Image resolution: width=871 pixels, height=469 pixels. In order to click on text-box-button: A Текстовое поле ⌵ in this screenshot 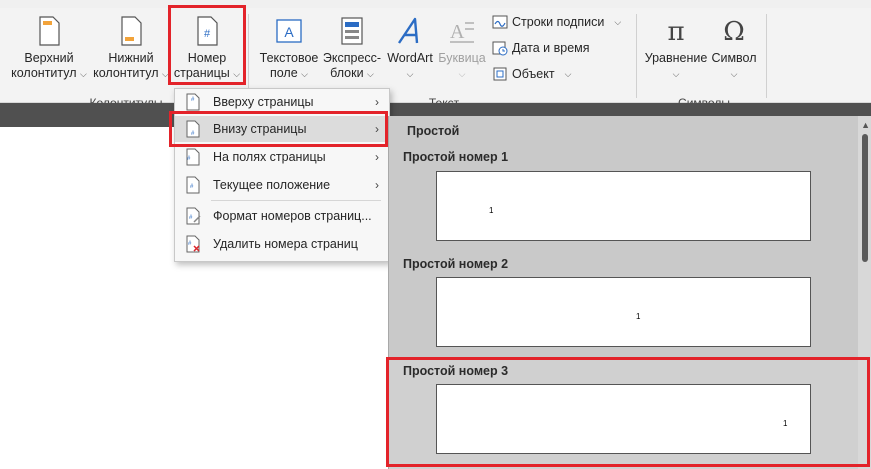, I will do `click(289, 47)`.